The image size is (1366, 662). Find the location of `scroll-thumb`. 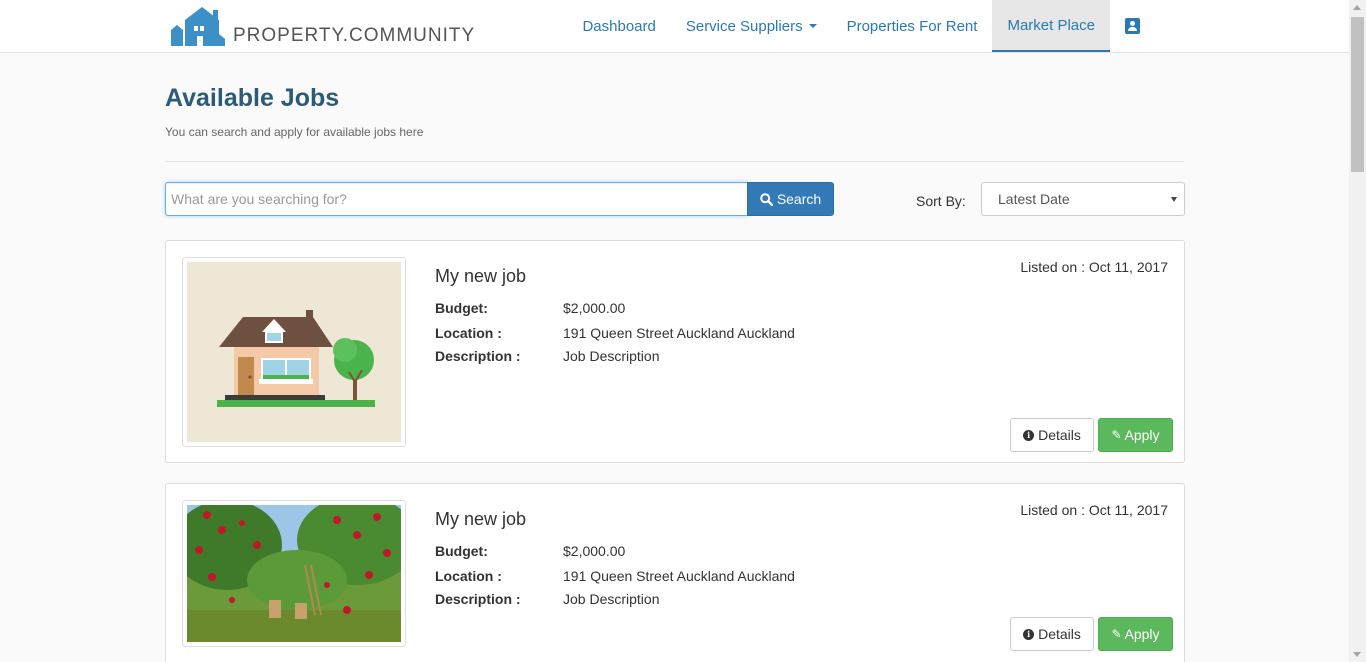

scroll-thumb is located at coordinates (1357, 94).